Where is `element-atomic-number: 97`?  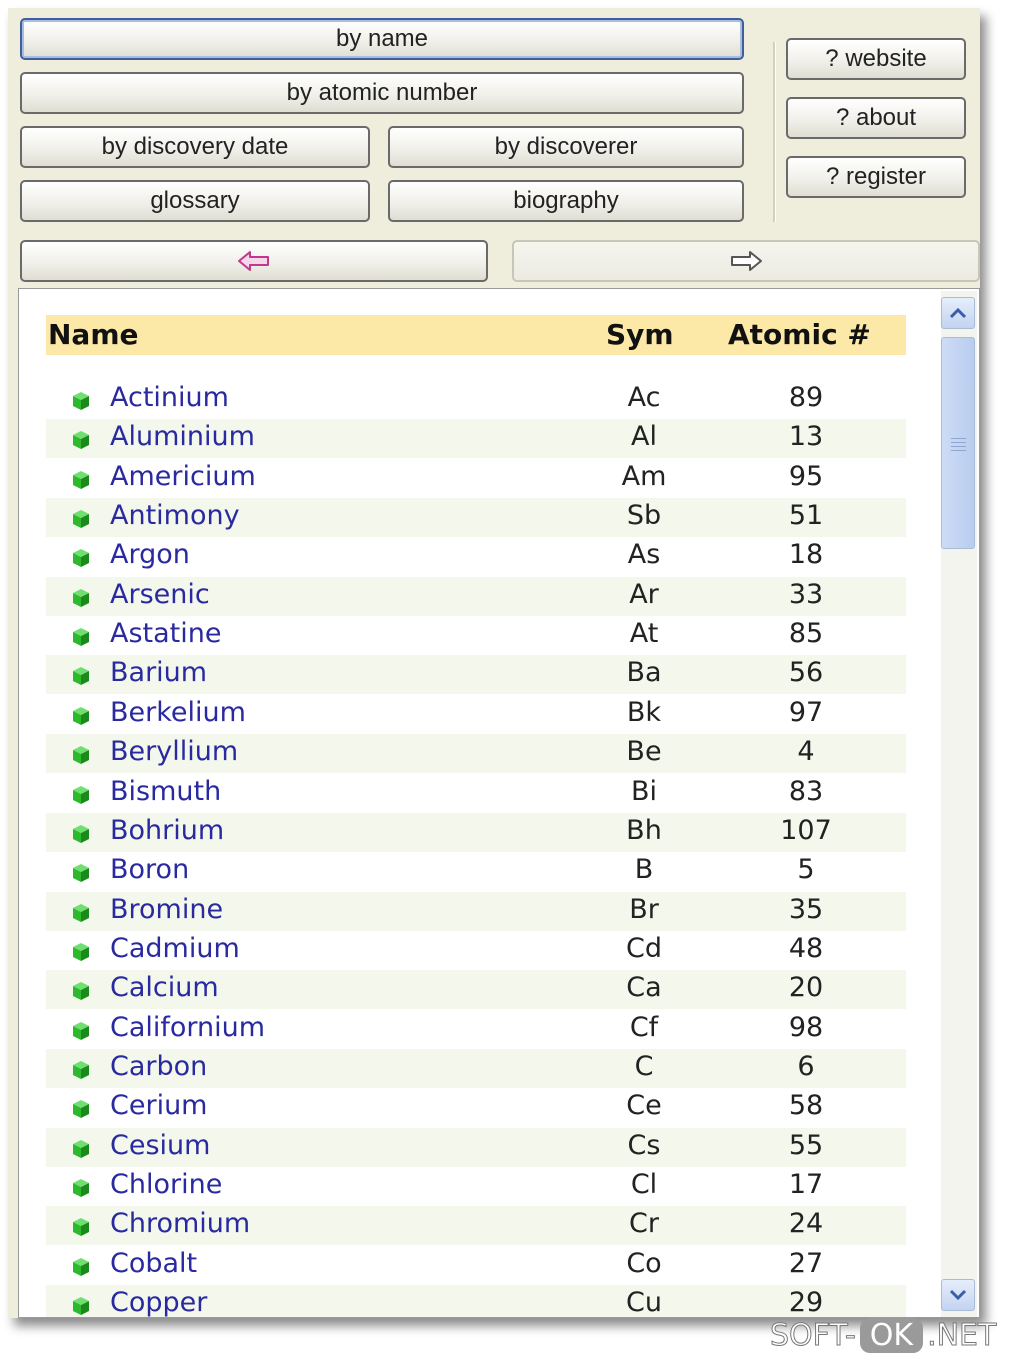
element-atomic-number: 97 is located at coordinates (806, 712).